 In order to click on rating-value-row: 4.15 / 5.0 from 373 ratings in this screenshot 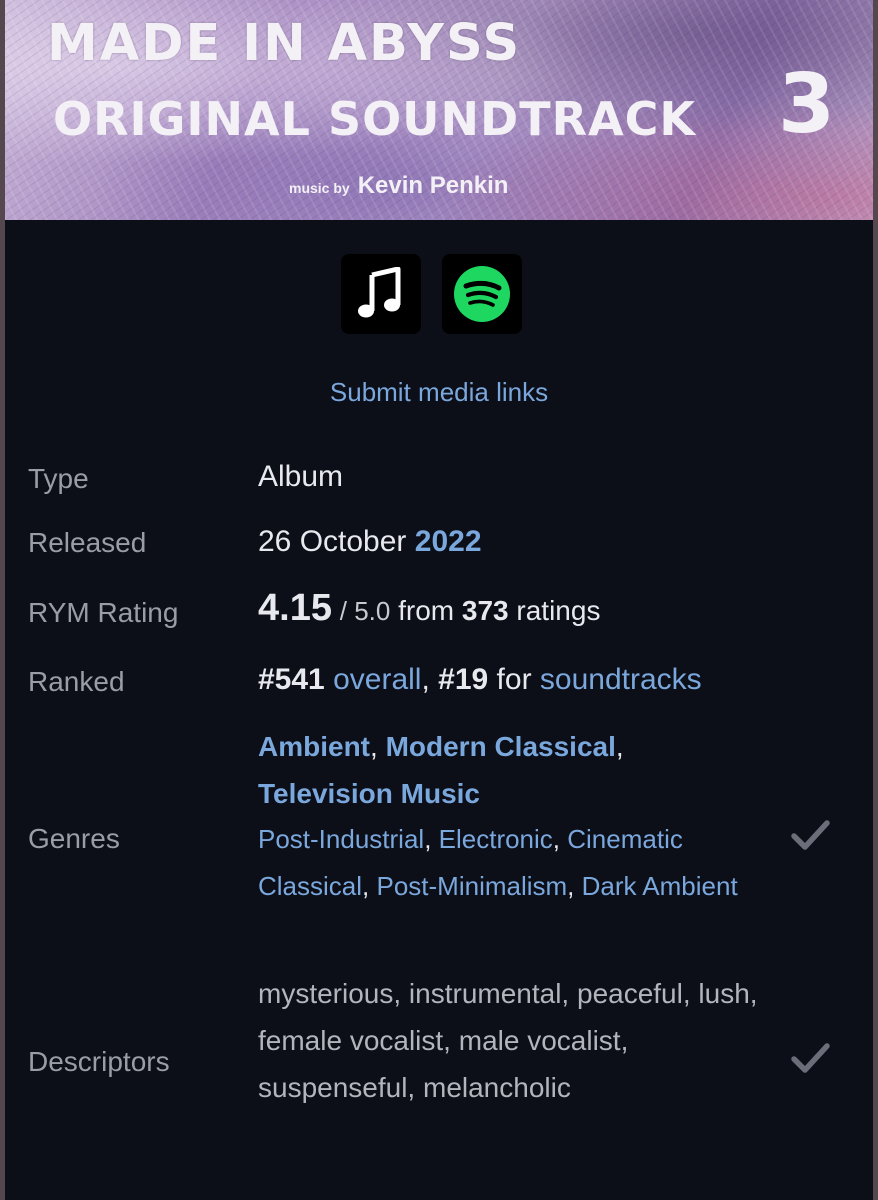, I will do `click(429, 608)`.